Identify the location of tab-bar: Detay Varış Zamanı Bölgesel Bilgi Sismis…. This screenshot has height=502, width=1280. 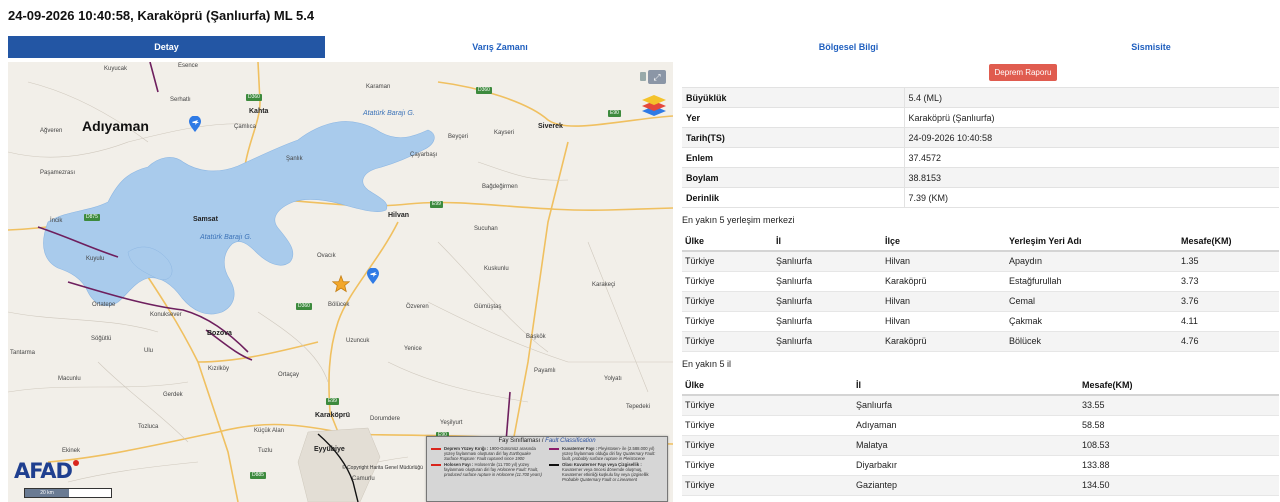
(644, 47).